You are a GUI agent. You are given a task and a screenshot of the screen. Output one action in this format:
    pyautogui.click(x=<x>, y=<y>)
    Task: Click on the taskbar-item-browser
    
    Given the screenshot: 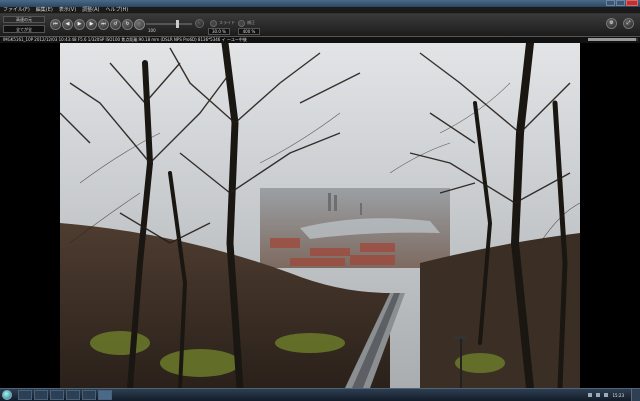 What is the action you would take?
    pyautogui.click(x=57, y=395)
    